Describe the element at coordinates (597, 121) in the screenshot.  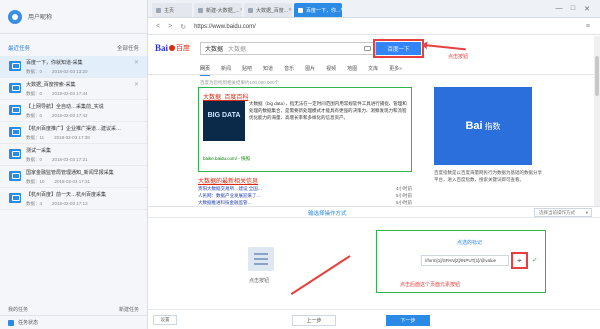
I see `page-scrollbar` at that location.